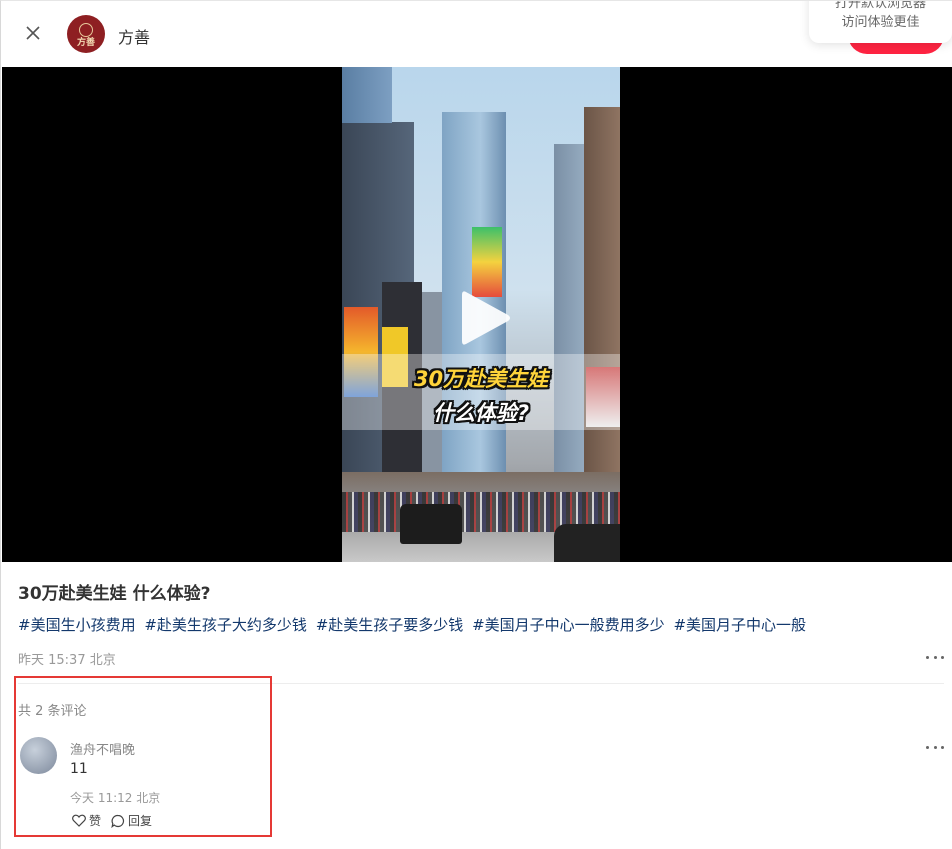 The height and width of the screenshot is (849, 952). Describe the element at coordinates (390, 625) in the screenshot. I see `hashtag-link: #赴美生孩子要多少钱` at that location.